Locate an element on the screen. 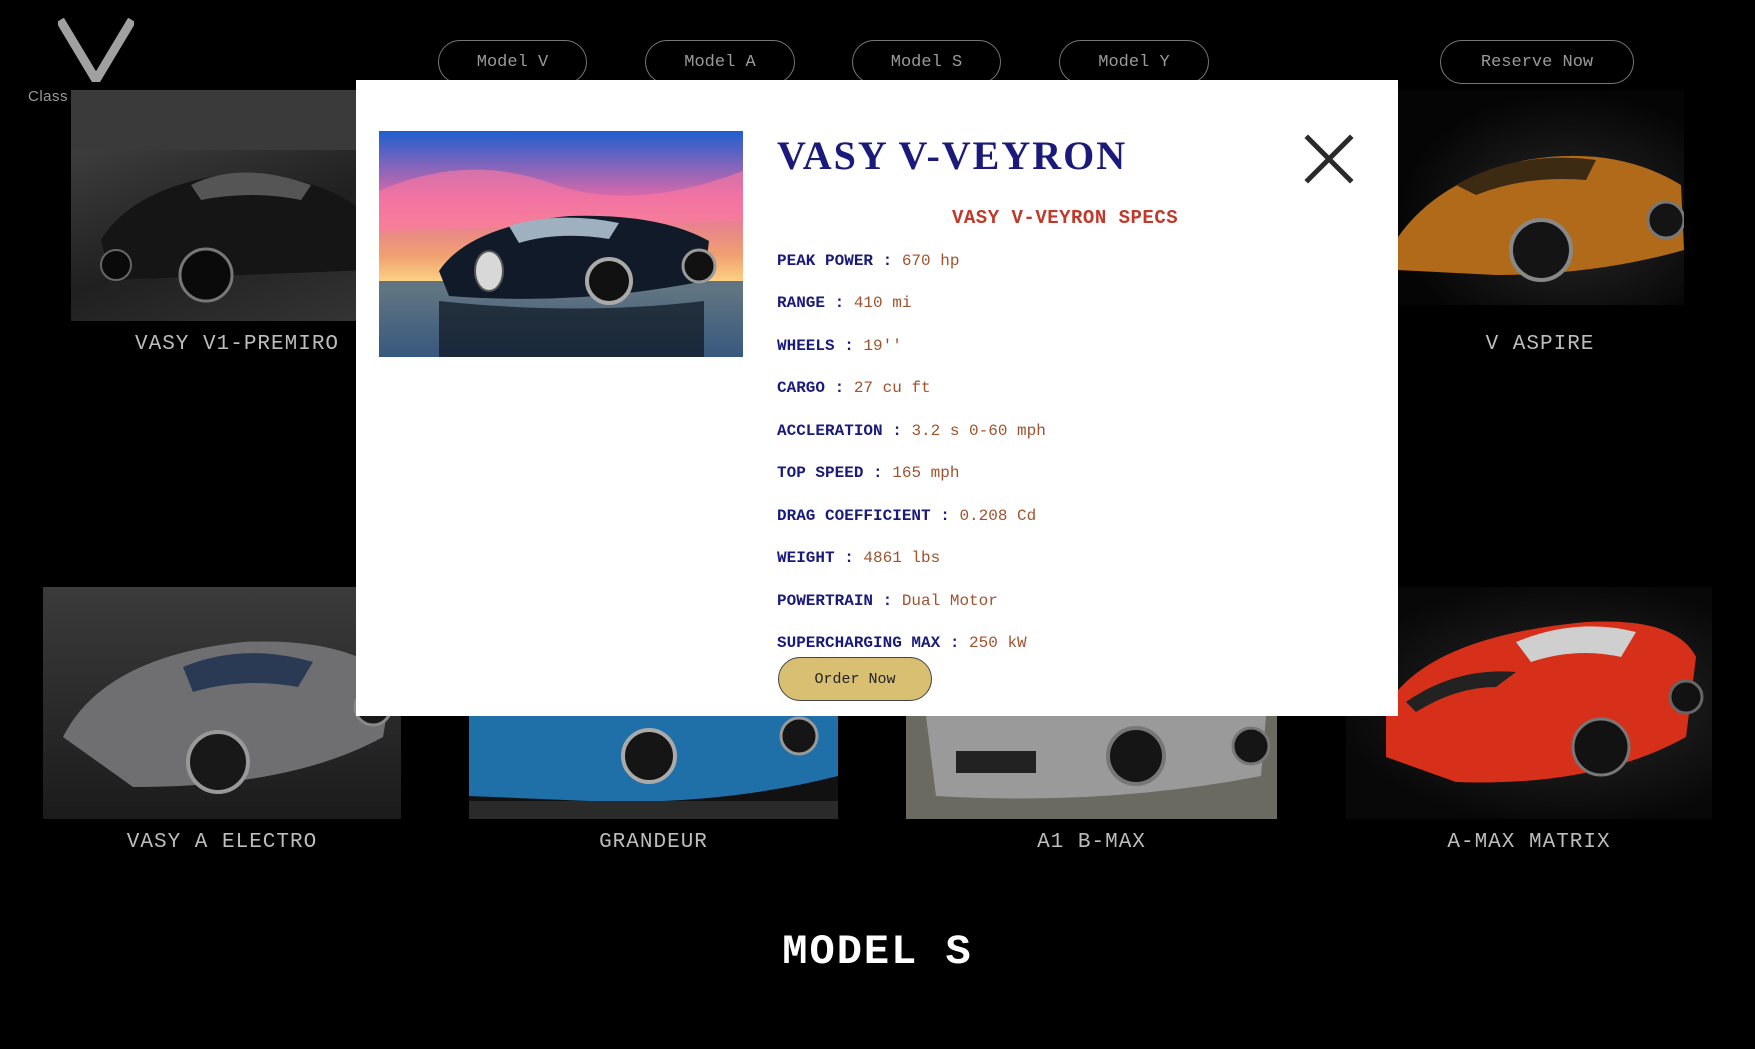  card-image-grandeur is located at coordinates (653, 767).